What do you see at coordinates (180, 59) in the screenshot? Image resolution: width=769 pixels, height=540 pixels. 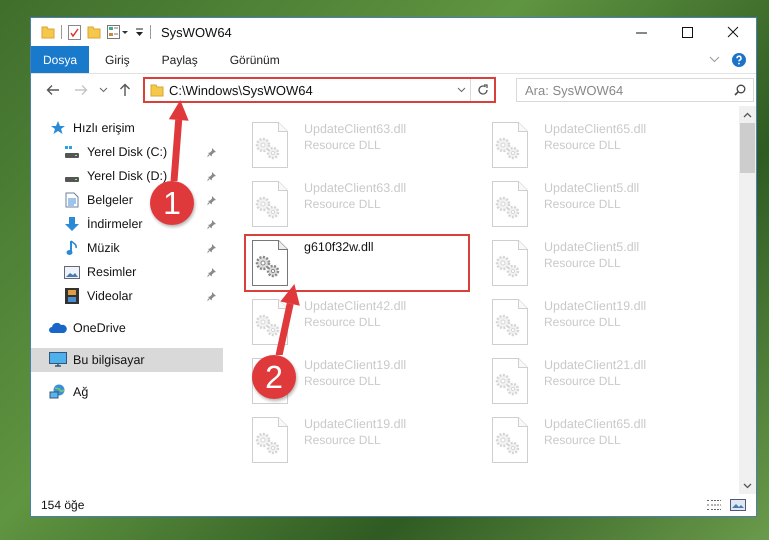 I see `ribbon-tab: Paylaş` at bounding box center [180, 59].